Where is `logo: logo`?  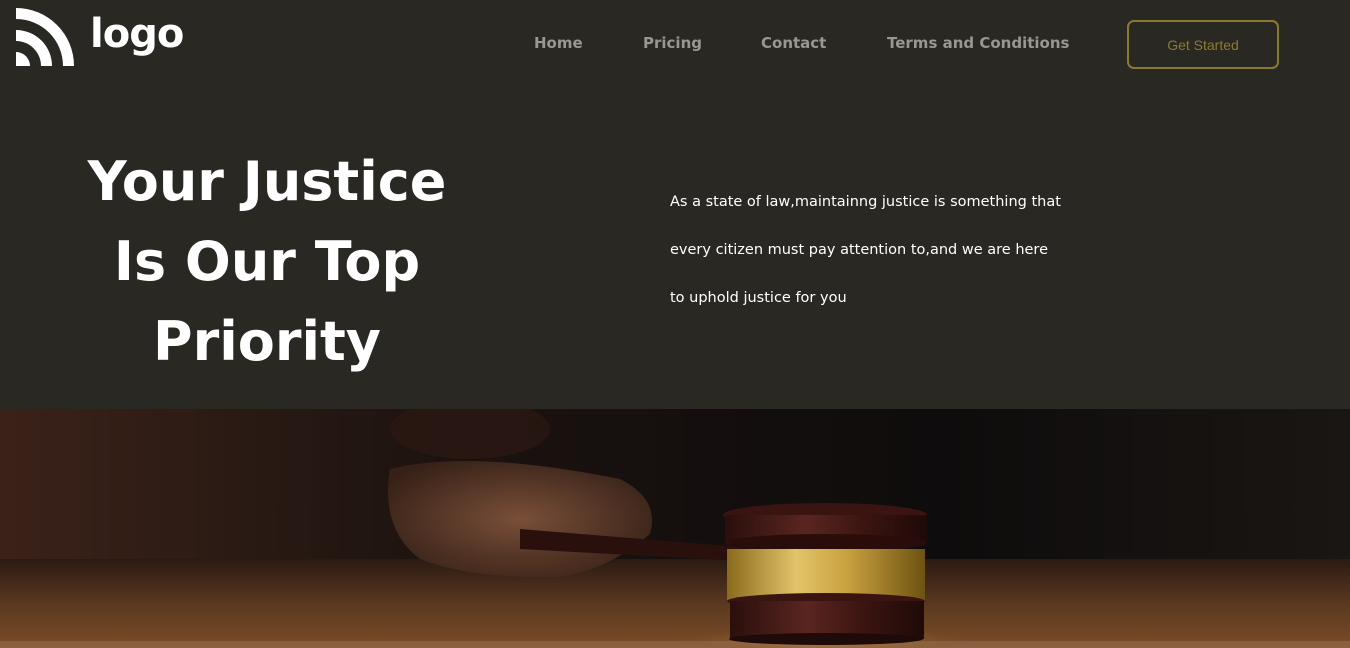 logo: logo is located at coordinates (100, 37).